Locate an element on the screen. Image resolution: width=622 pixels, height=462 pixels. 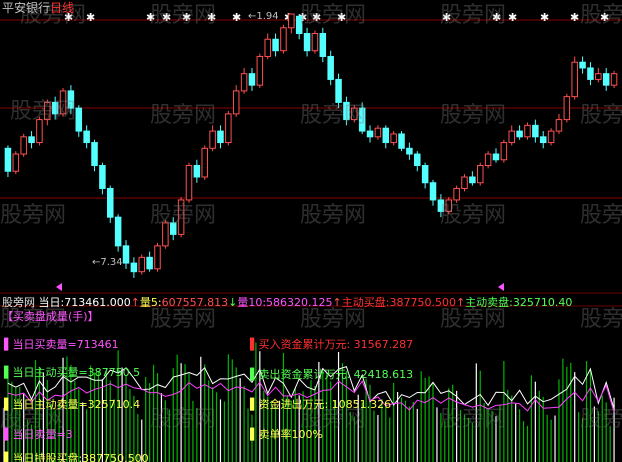
active-buy-value: 387750.500 is located at coordinates (422, 302).